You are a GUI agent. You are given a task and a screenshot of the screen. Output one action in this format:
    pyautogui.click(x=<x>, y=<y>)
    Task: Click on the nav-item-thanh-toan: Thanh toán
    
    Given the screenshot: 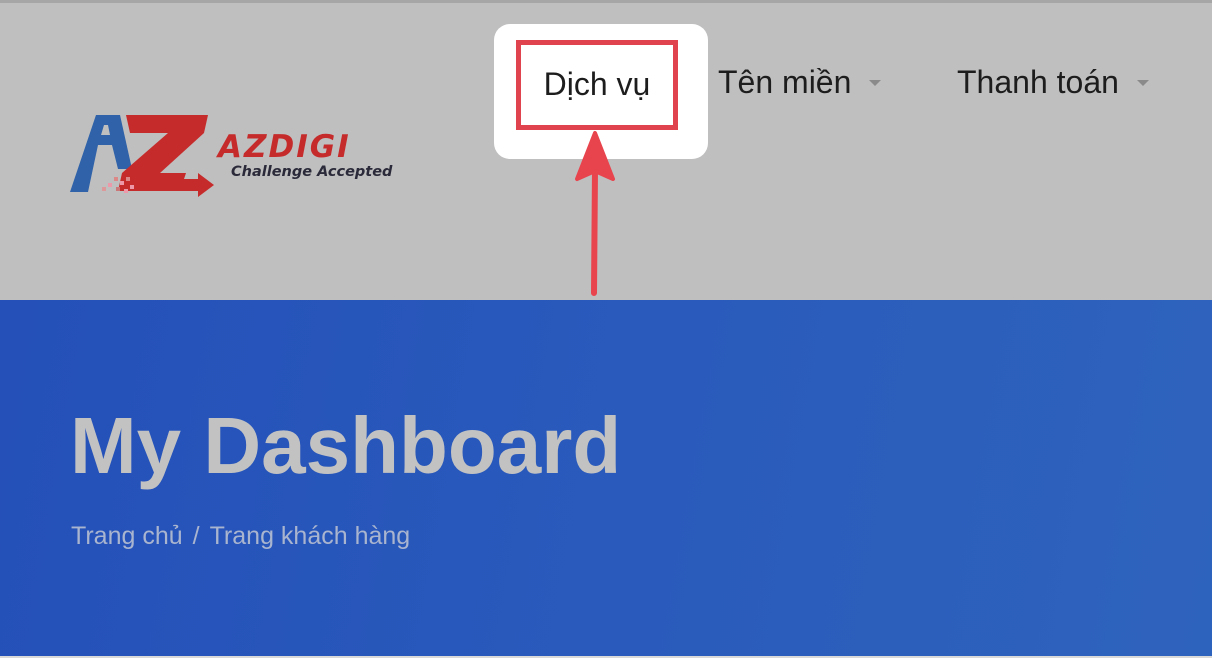 What is the action you would take?
    pyautogui.click(x=1053, y=82)
    